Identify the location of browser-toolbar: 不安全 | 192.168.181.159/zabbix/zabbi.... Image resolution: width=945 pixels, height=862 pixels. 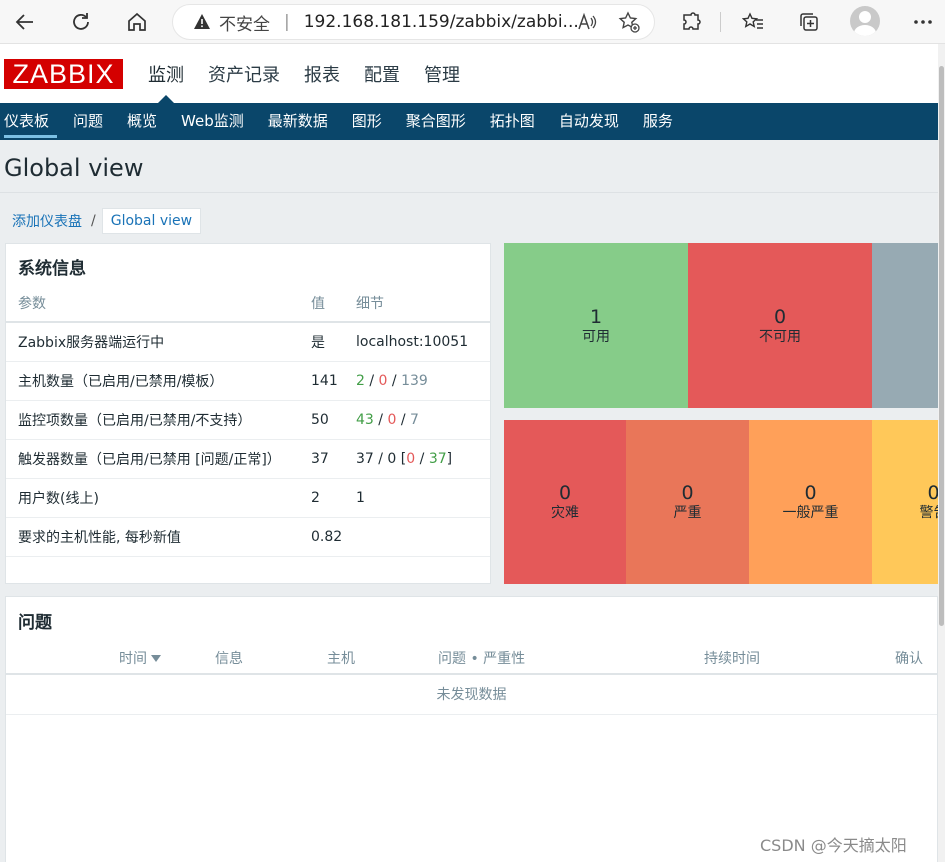
(472, 22).